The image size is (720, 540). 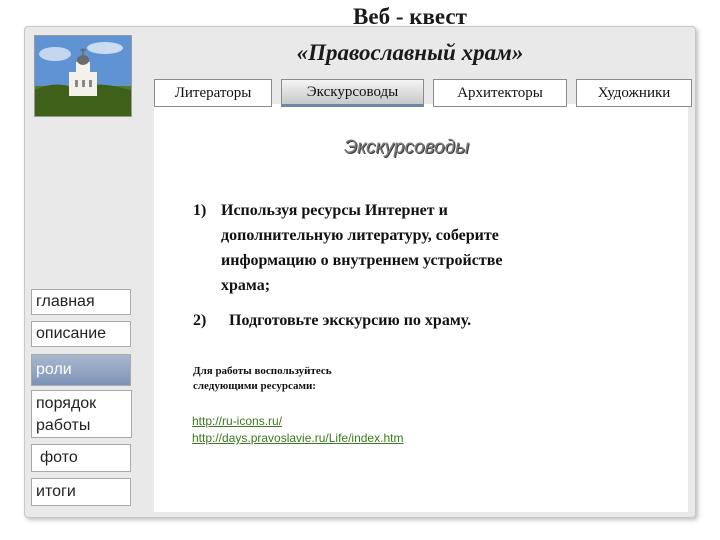 What do you see at coordinates (81, 492) in the screenshot?
I see `sidebar-item-results: итоги` at bounding box center [81, 492].